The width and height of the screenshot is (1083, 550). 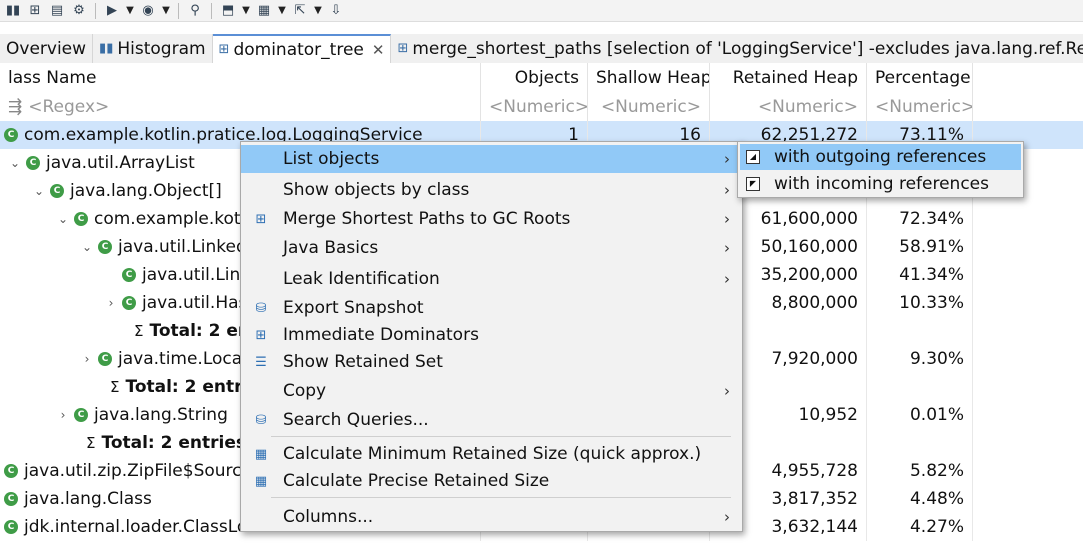 What do you see at coordinates (191, 275) in the screenshot?
I see `row-class-name: java.util.Lin` at bounding box center [191, 275].